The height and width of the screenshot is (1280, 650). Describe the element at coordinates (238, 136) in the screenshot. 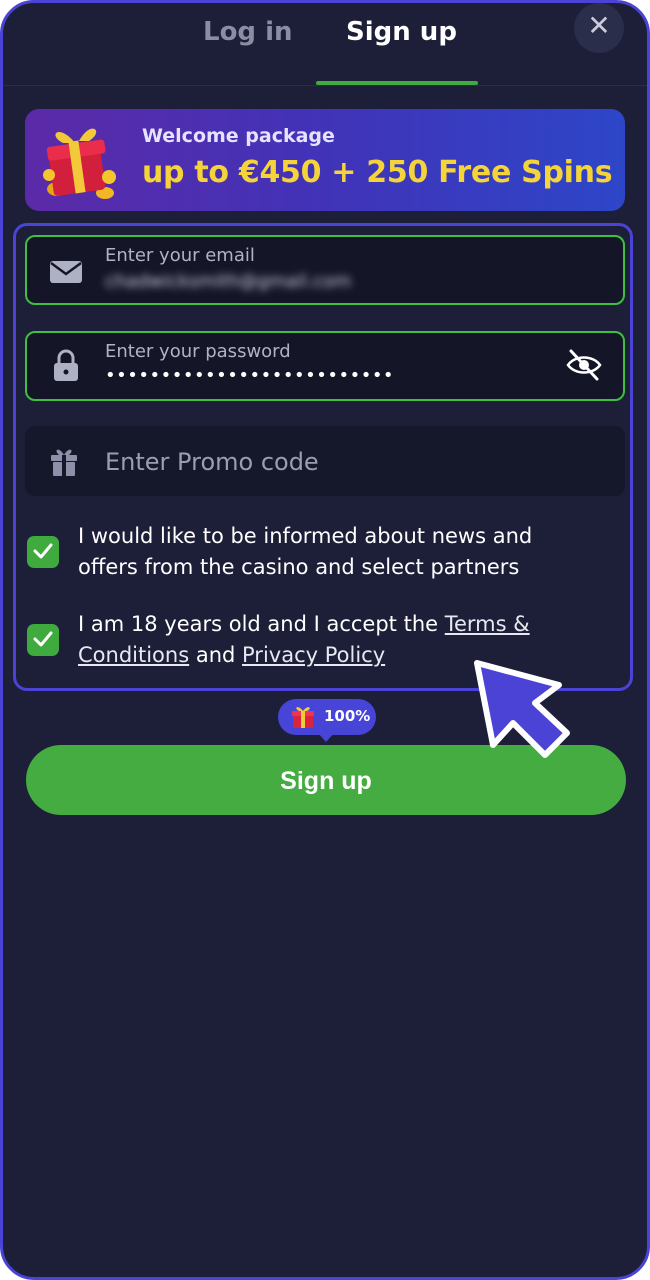

I see `banner-label: Welcome package` at that location.